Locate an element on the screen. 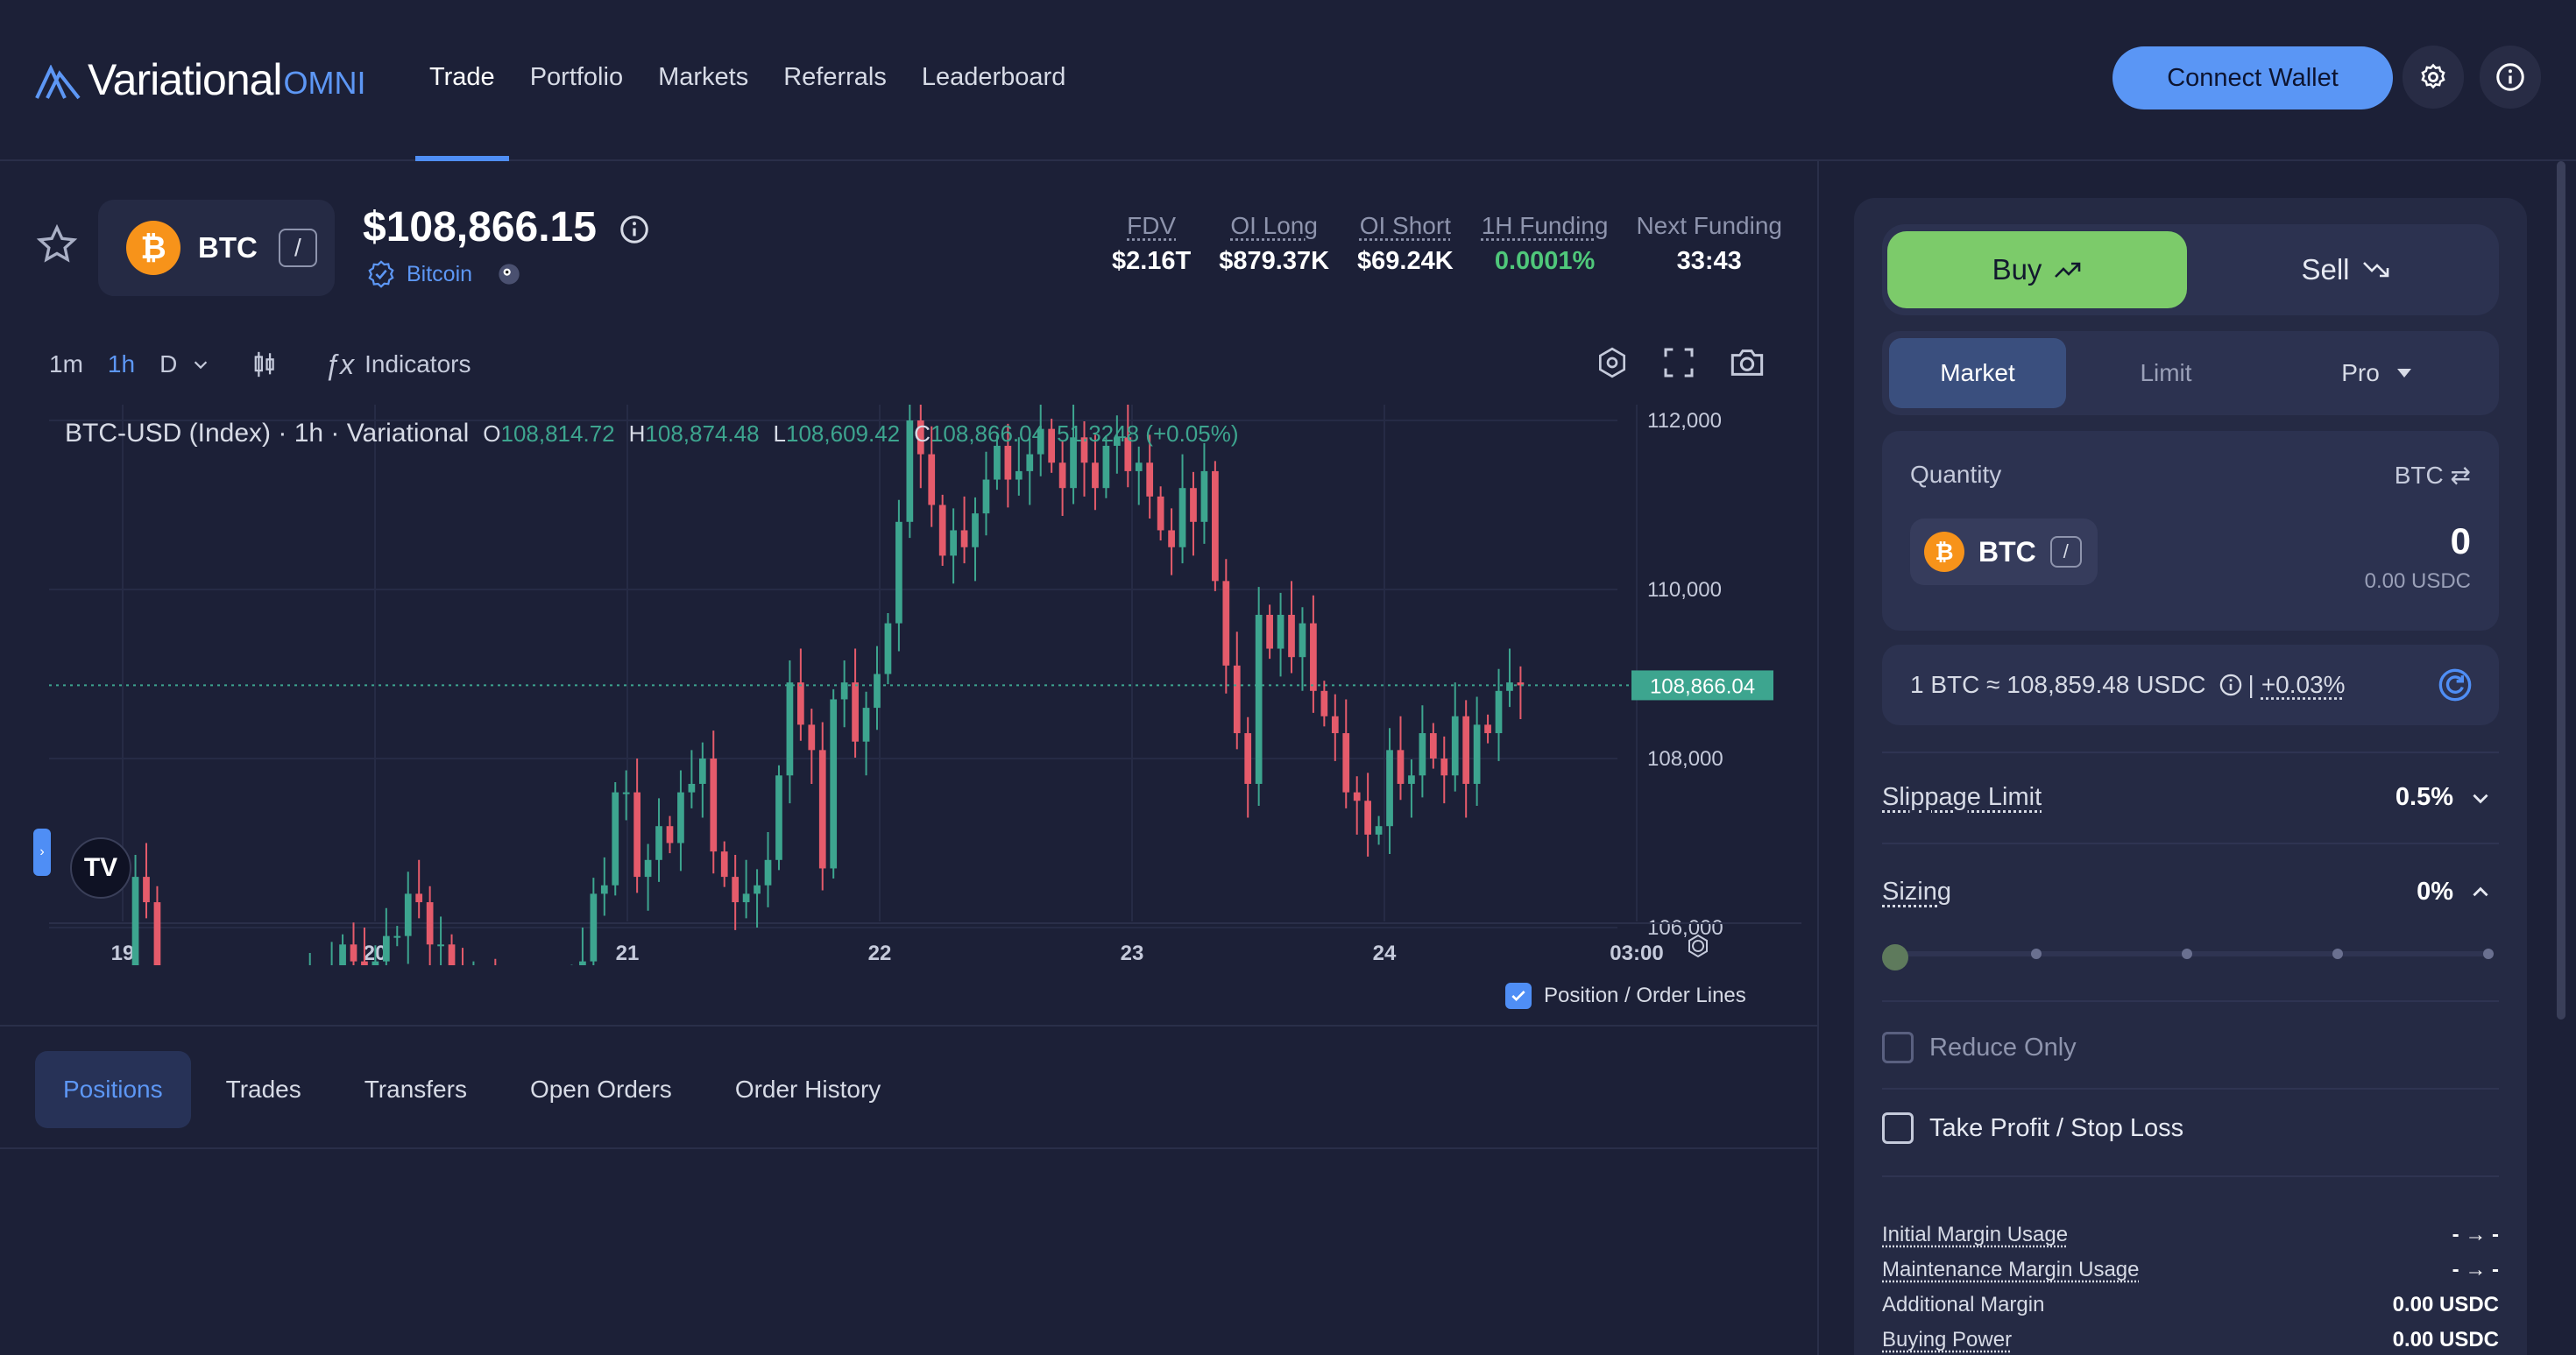 The width and height of the screenshot is (2576, 1355). tpsl-checkbox: Take Profit / Stop Loss is located at coordinates (2032, 1128).